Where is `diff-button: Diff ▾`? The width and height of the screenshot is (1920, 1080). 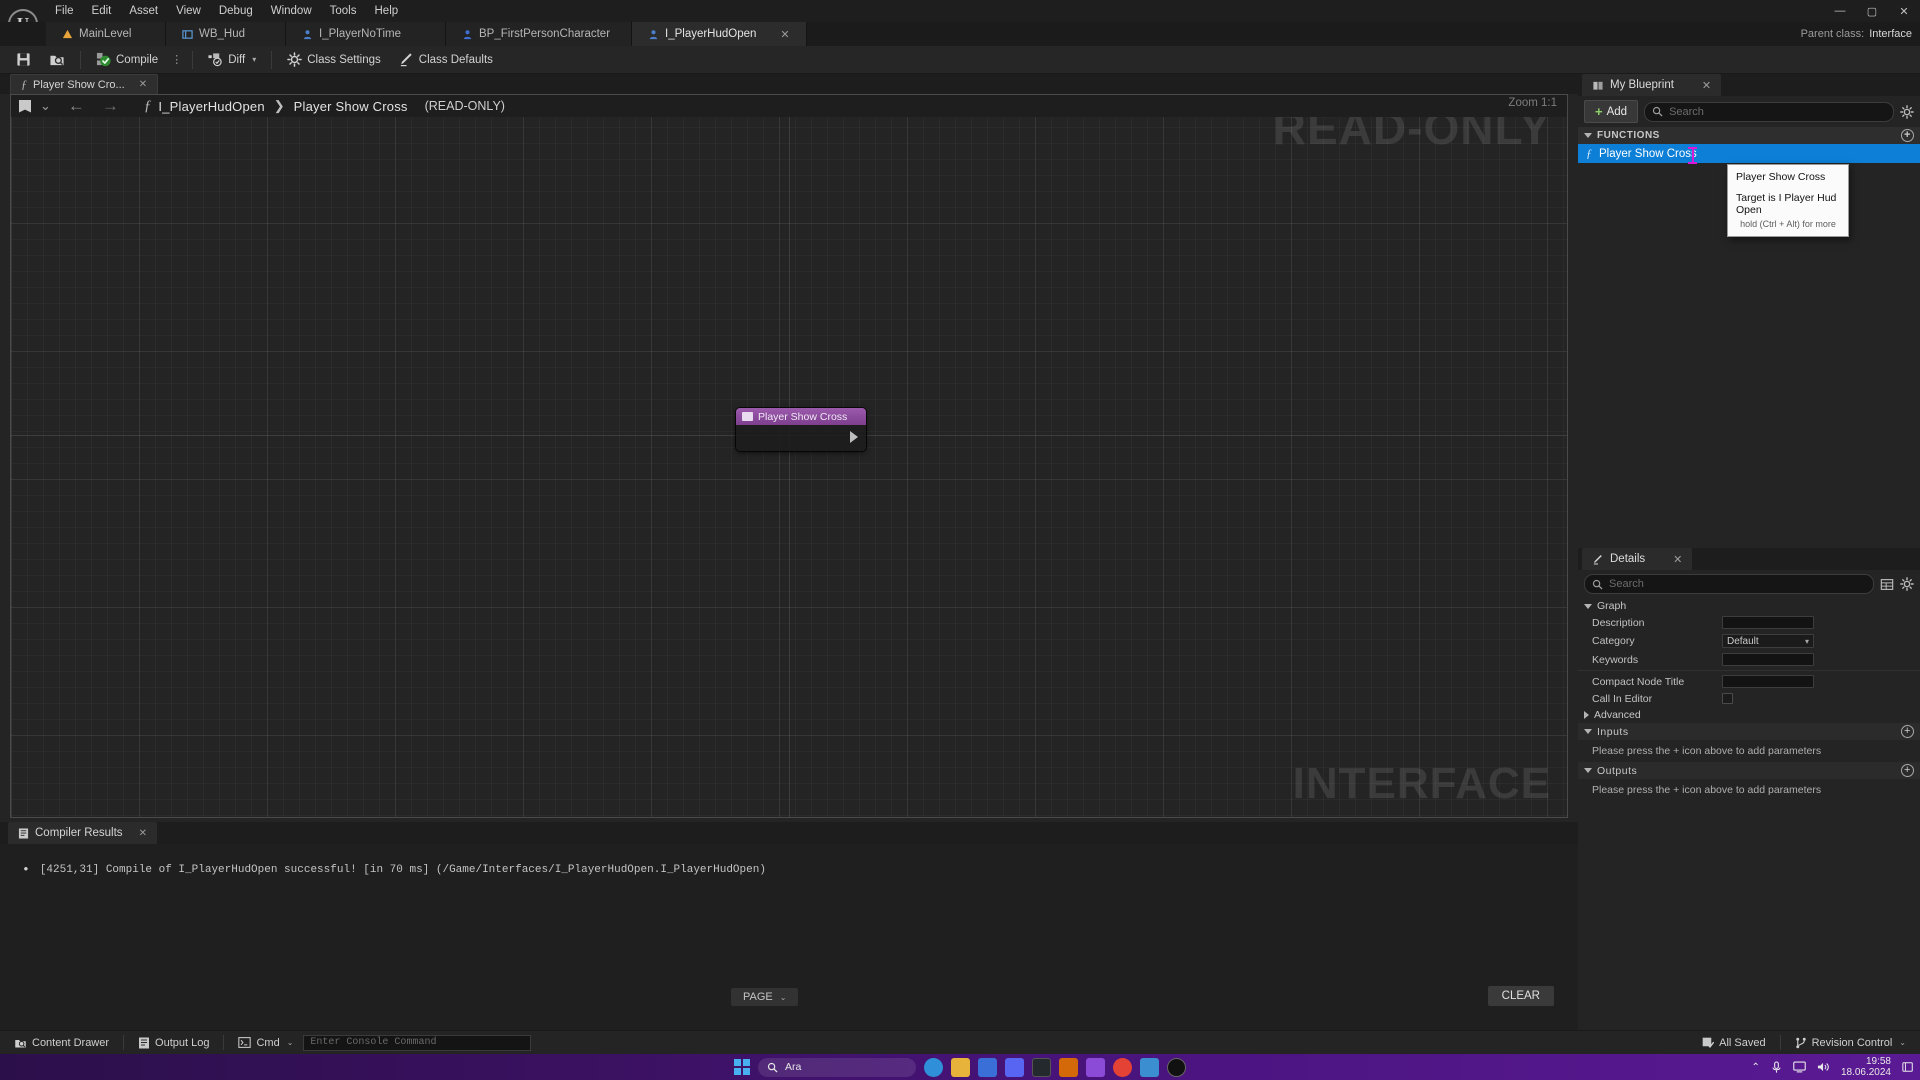 diff-button: Diff ▾ is located at coordinates (232, 60).